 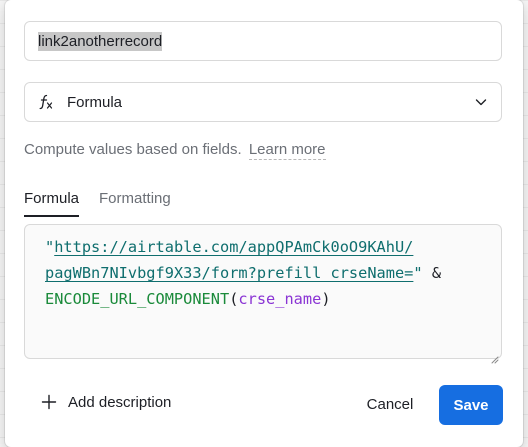 I want to click on field-type-select: Formula, so click(x=263, y=102).